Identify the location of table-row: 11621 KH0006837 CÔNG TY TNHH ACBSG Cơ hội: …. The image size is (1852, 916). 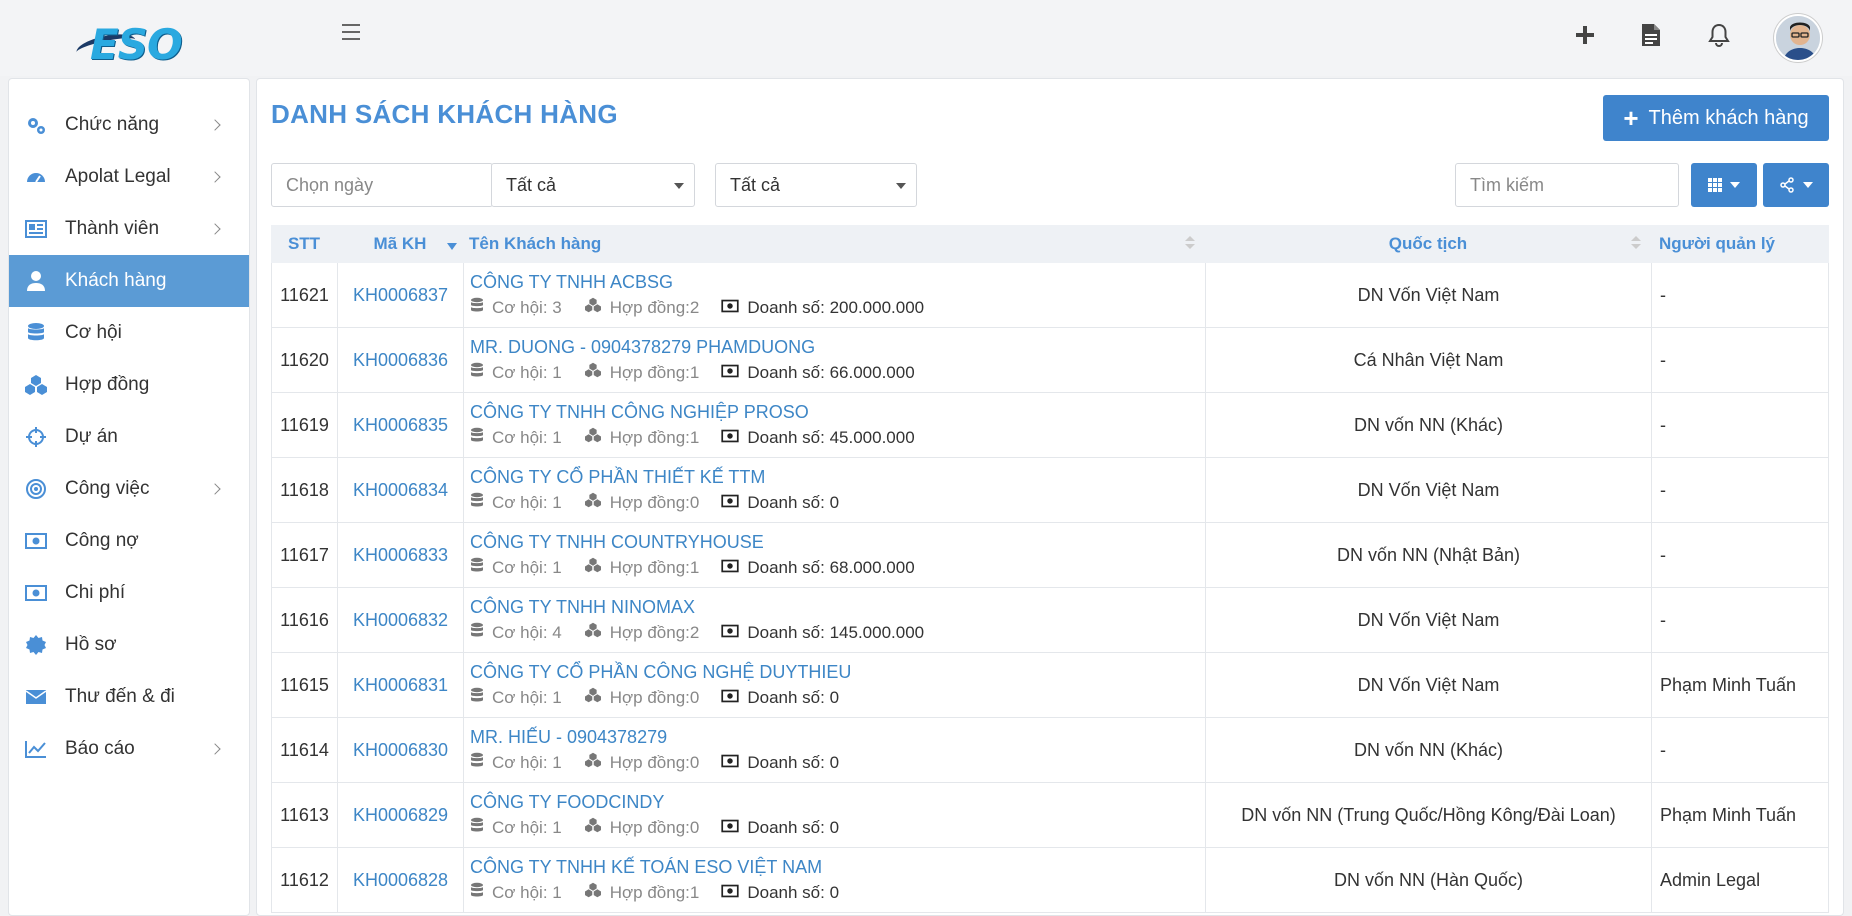
(1050, 295).